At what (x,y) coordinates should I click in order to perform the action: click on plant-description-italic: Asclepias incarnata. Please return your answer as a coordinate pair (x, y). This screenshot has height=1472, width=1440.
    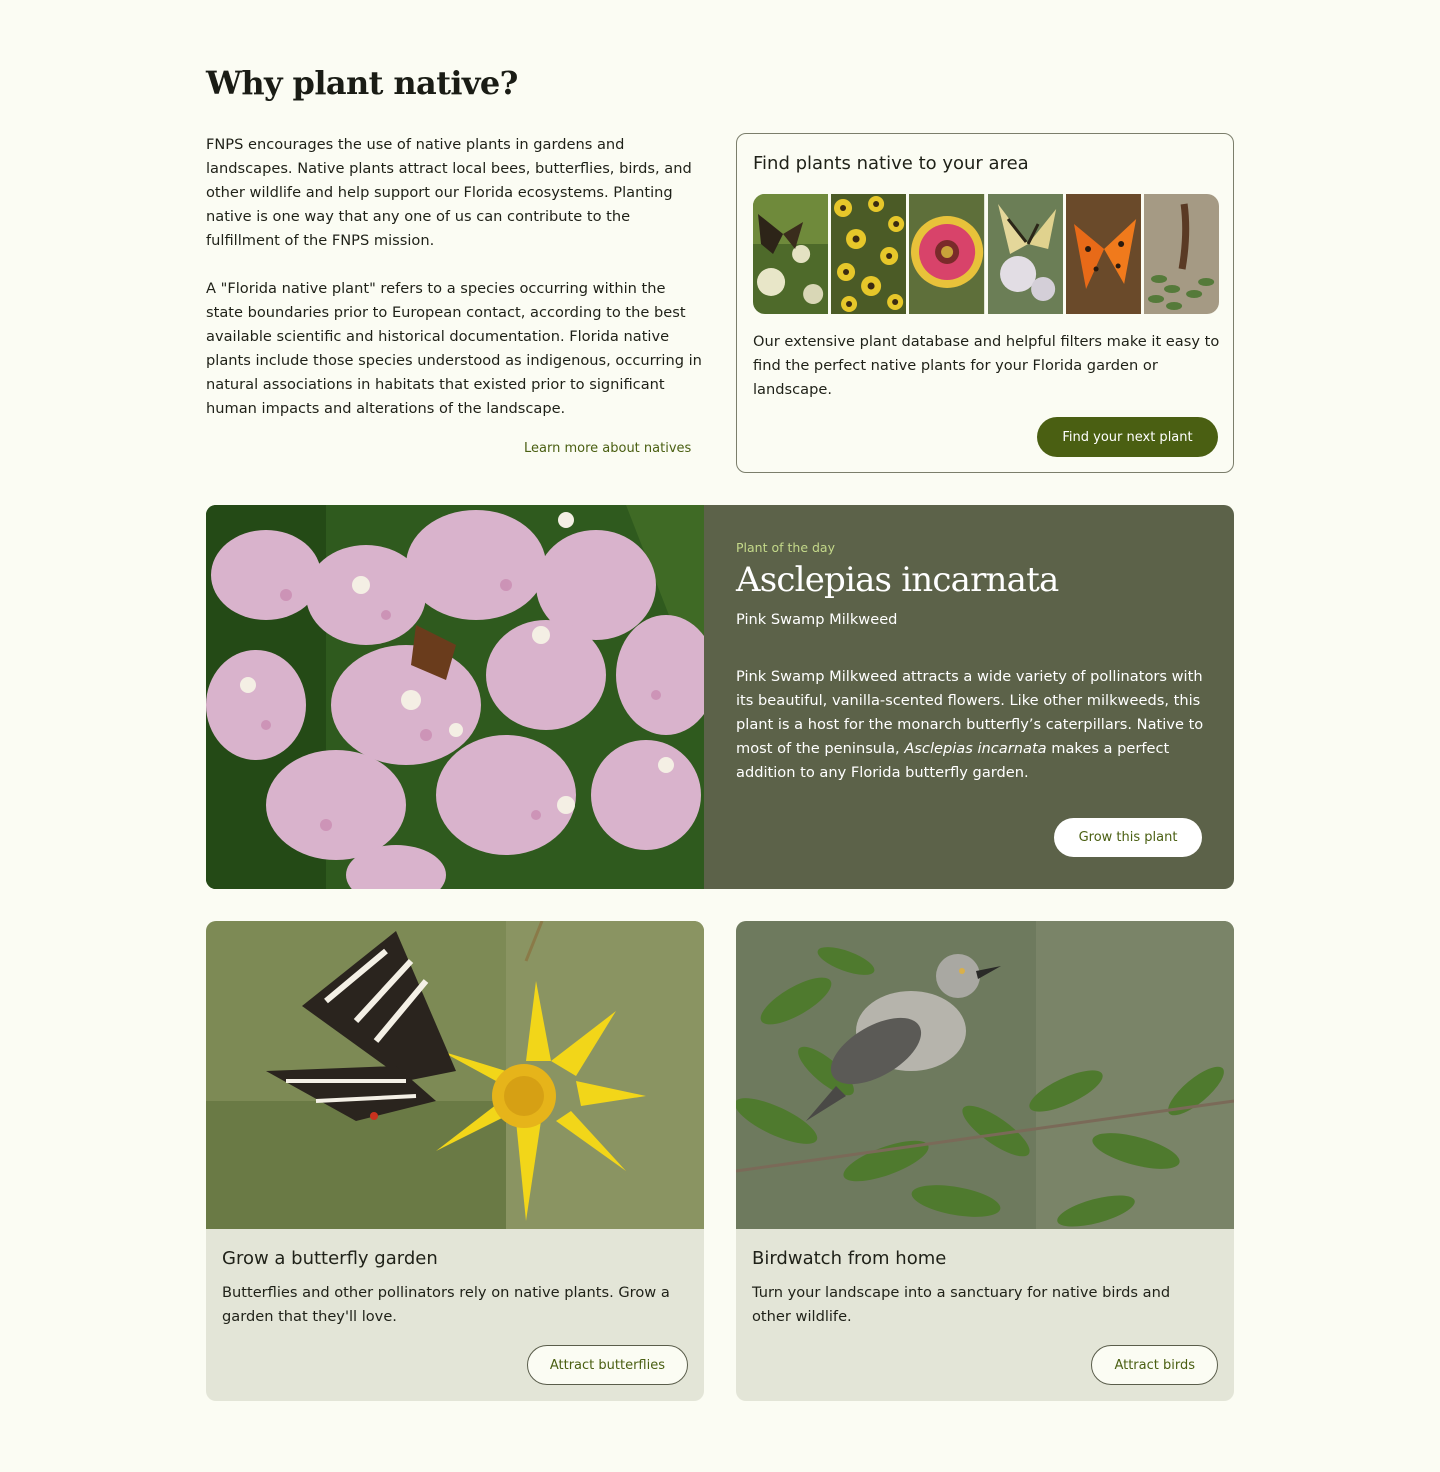
    Looking at the image, I should click on (975, 748).